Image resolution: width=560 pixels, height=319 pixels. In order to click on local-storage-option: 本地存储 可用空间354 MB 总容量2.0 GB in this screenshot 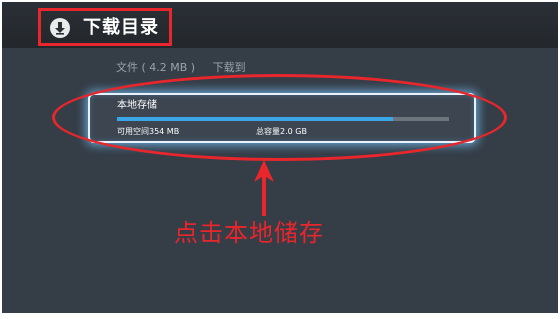, I will do `click(282, 118)`.